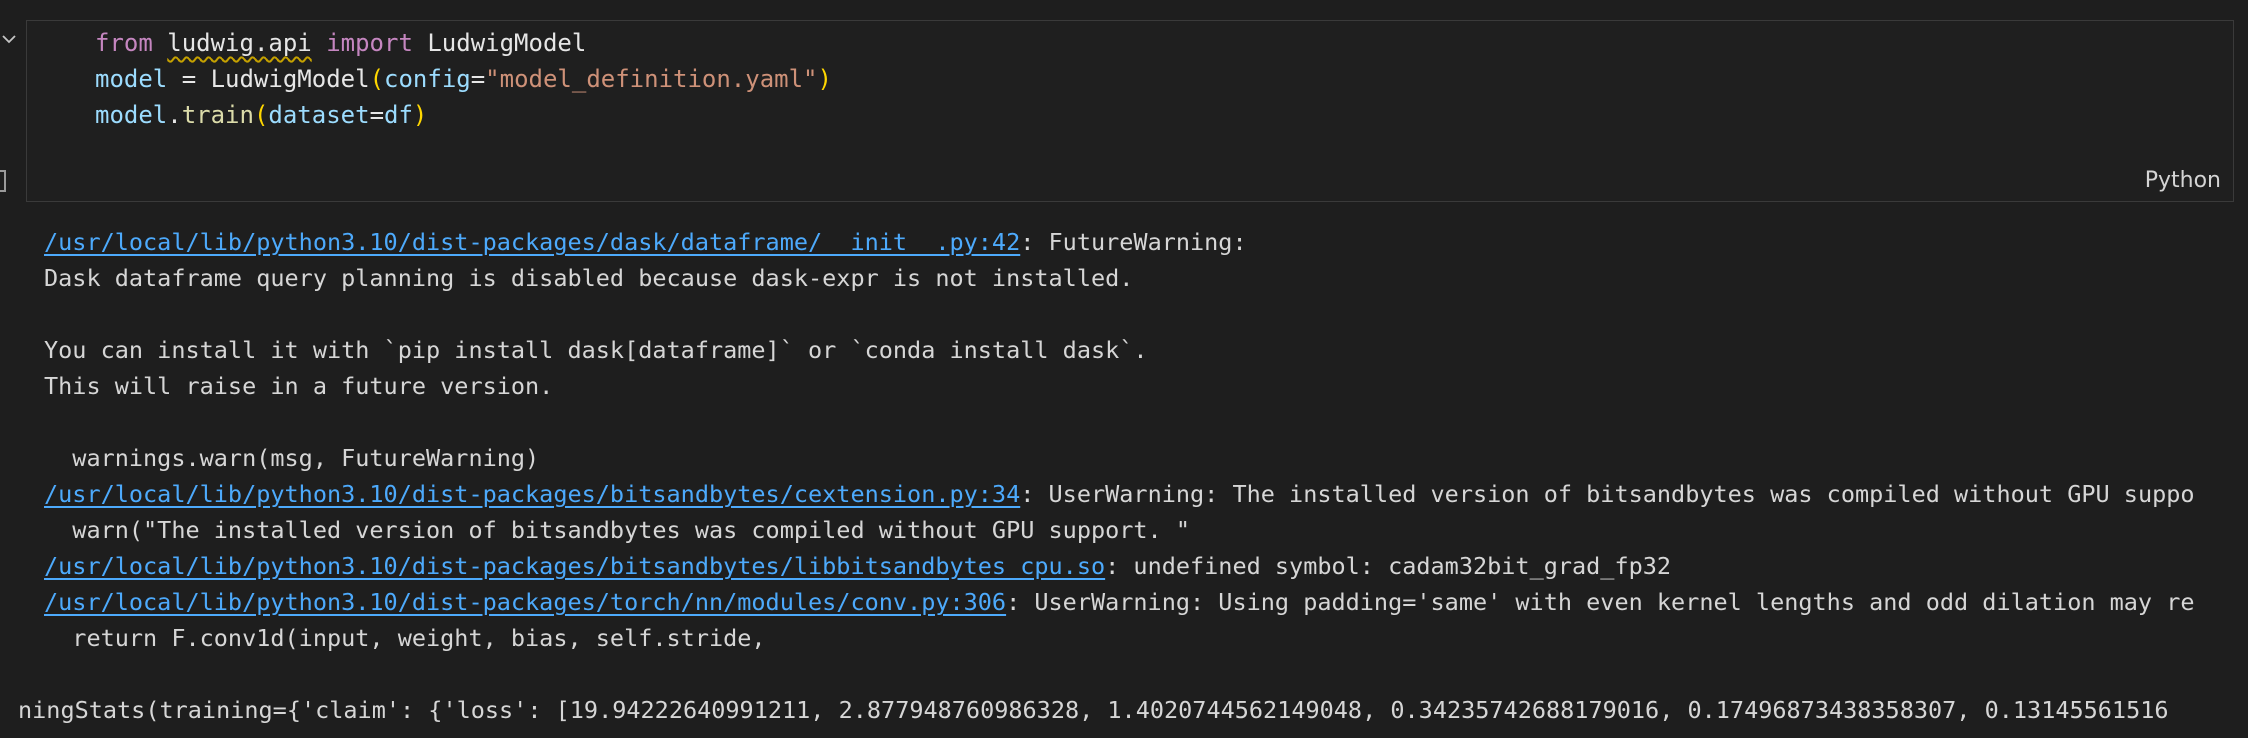 This screenshot has height=738, width=2248. I want to click on code-token: "model_definition.yaml", so click(651, 79).